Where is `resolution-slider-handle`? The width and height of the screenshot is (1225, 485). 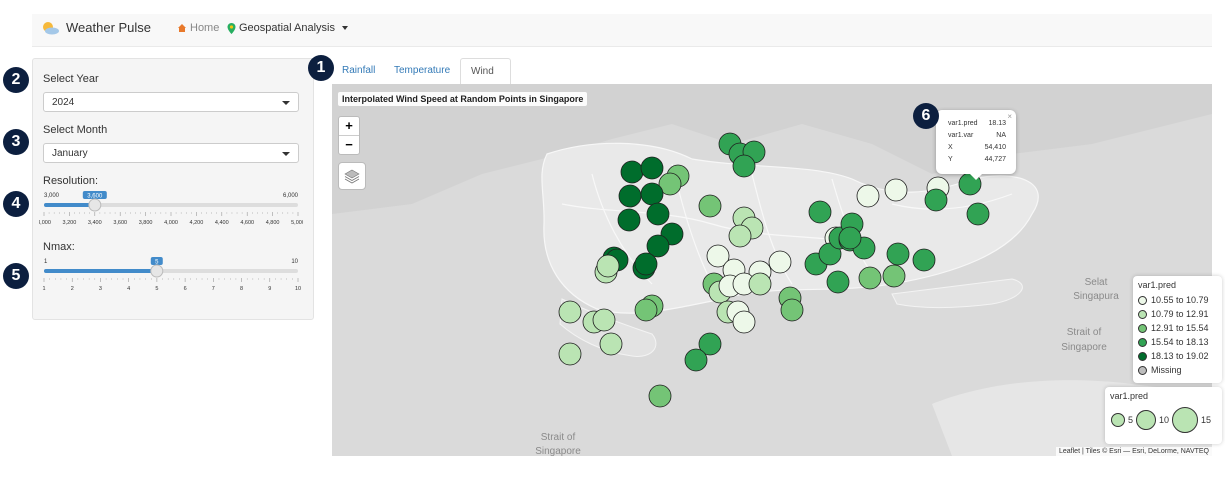 resolution-slider-handle is located at coordinates (95, 205).